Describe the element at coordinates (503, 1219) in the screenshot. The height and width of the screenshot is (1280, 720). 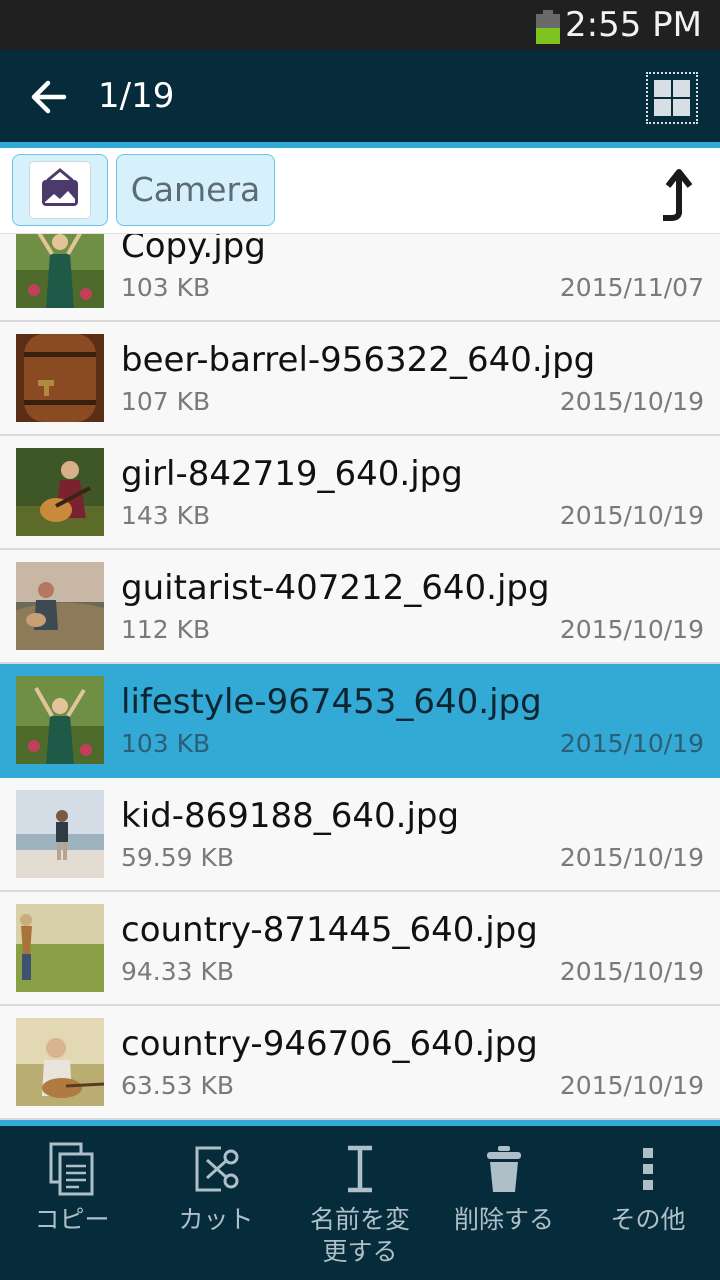
I see `delete-label: 削除する` at that location.